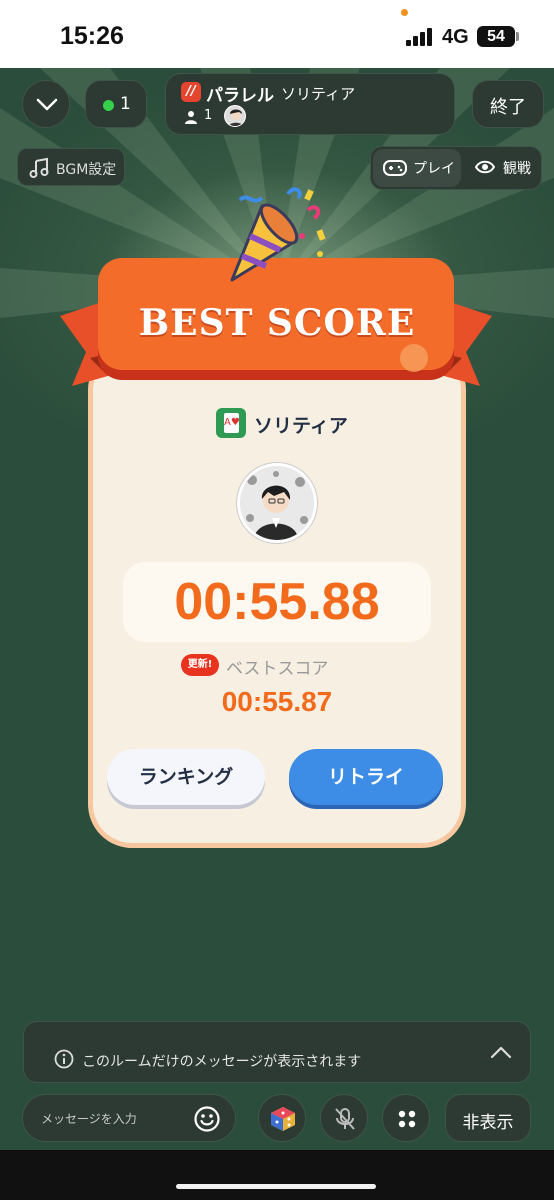 This screenshot has width=554, height=1200. I want to click on clock: 15:26, so click(92, 36).